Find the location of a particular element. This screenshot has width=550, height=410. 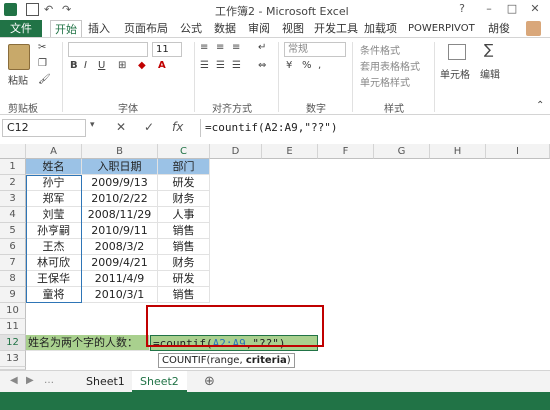

format-painter-icon: 🖌 is located at coordinates (44, 79).